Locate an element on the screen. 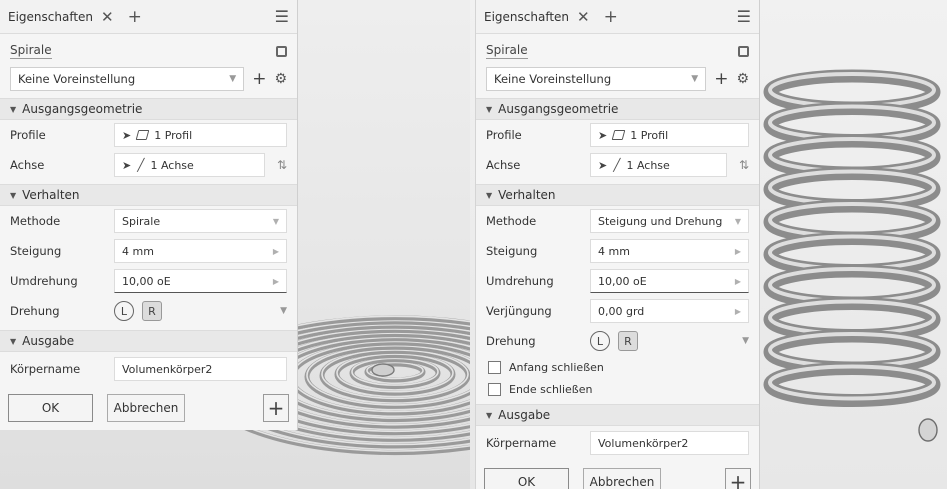 The height and width of the screenshot is (489, 947). profile-row: Profile ➤ 1 Profil is located at coordinates (617, 135).